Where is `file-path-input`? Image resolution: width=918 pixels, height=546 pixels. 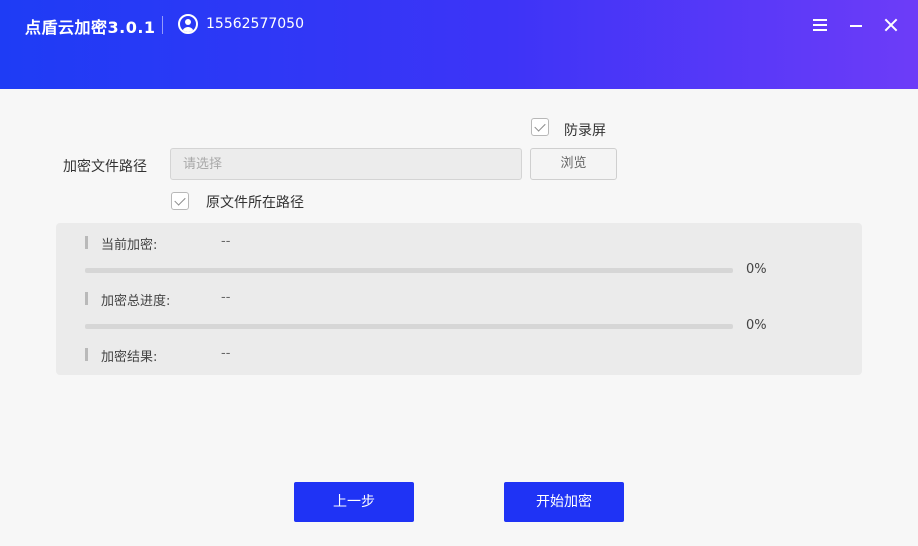
file-path-input is located at coordinates (346, 164).